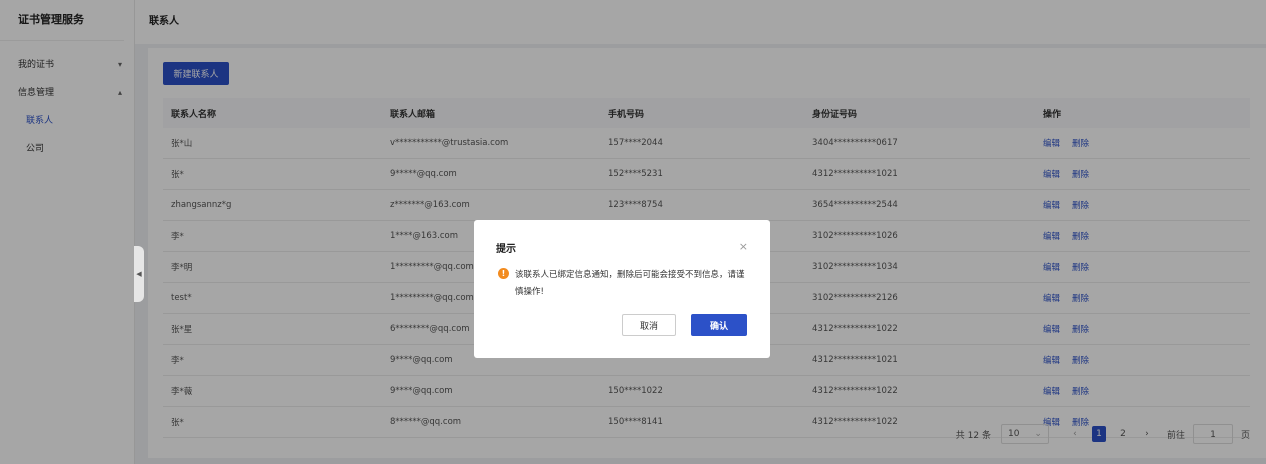 This screenshot has height=464, width=1266. What do you see at coordinates (503, 273) in the screenshot?
I see `warning-icon: !` at bounding box center [503, 273].